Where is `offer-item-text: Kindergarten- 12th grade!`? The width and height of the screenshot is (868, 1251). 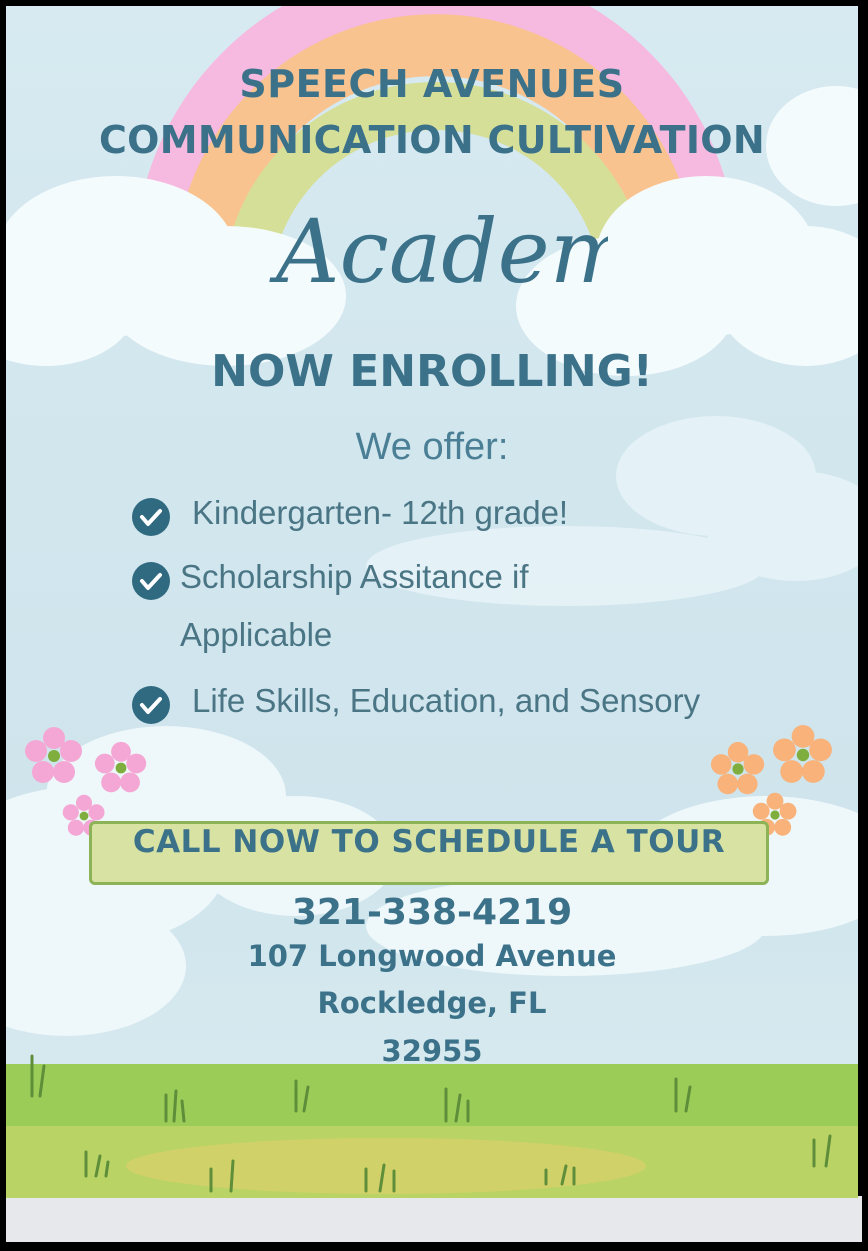 offer-item-text: Kindergarten- 12th grade! is located at coordinates (380, 512).